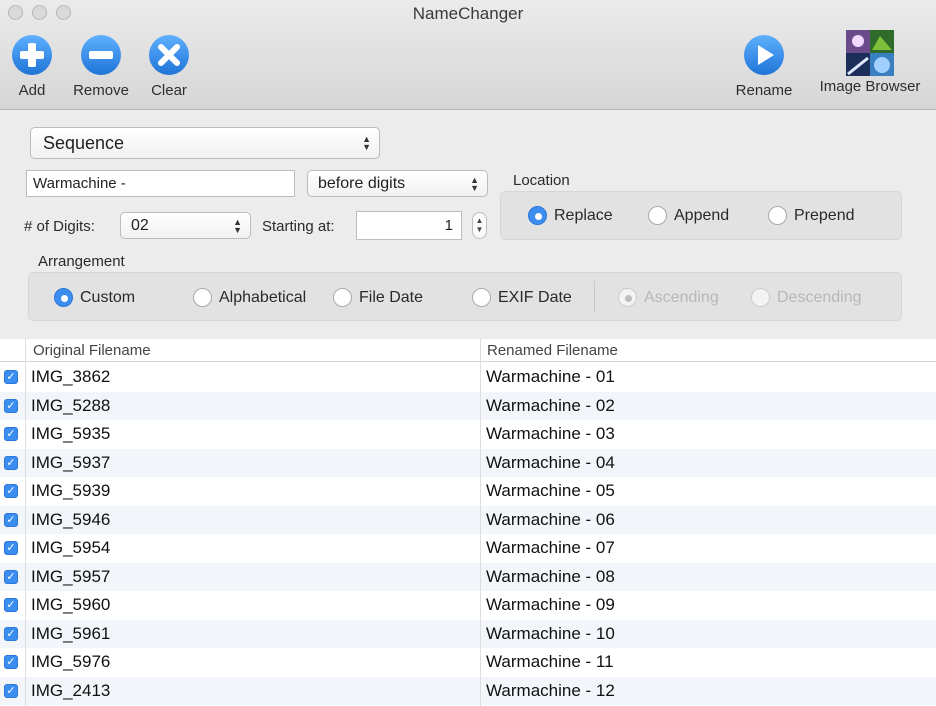  Describe the element at coordinates (468, 690) in the screenshot. I see `table-row: ✓ IMG_2413 Warmachine - 12` at that location.